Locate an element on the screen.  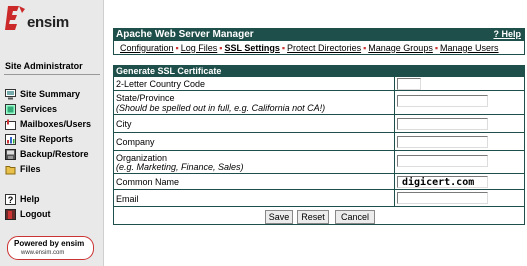
logo-text: ensim is located at coordinates (48, 22).